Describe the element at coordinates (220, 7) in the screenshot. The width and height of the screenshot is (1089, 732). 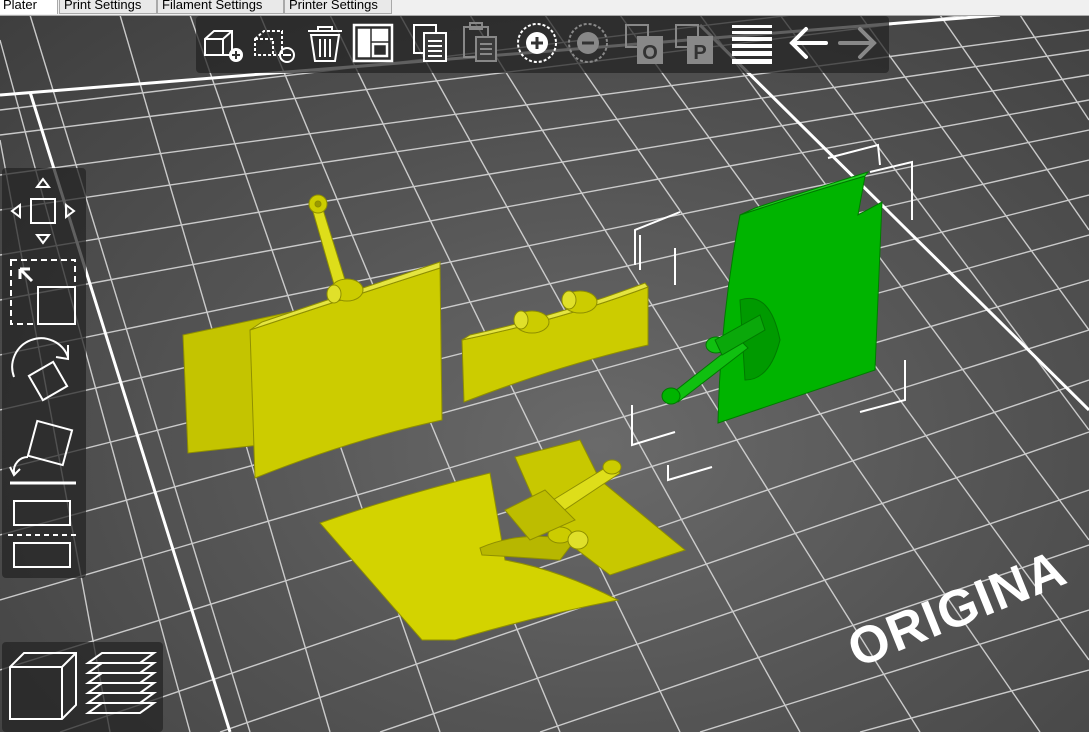
I see `tab-filament-settings: Filament Settings` at that location.